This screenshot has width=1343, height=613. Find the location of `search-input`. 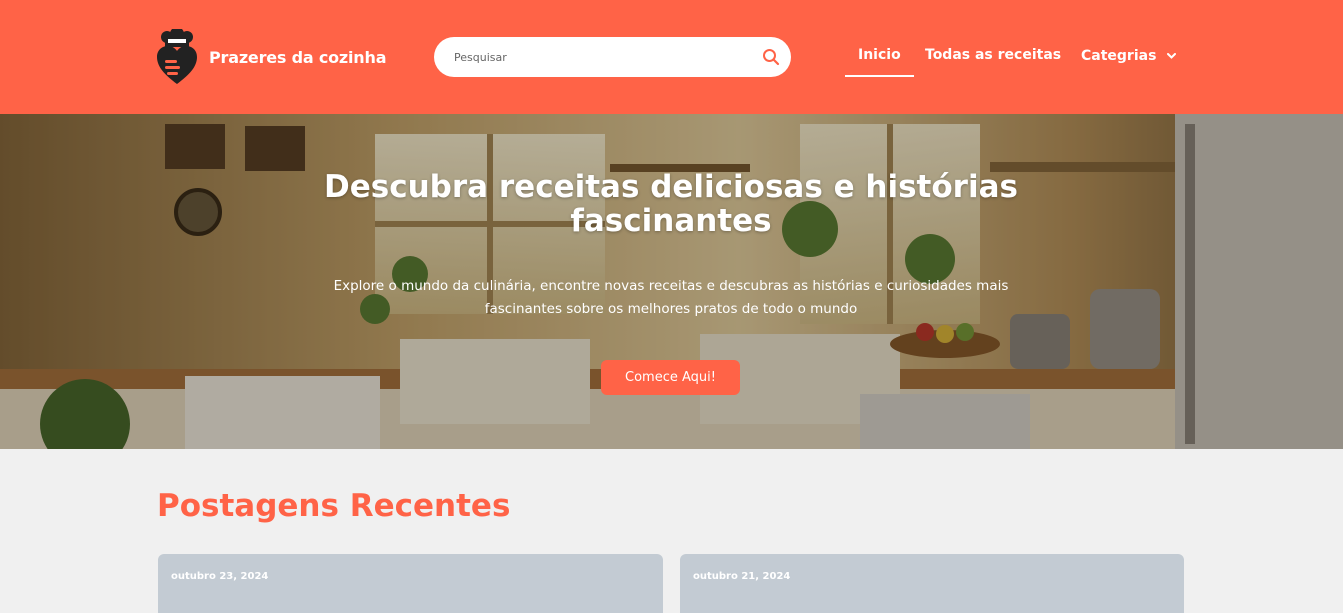

search-input is located at coordinates (604, 57).